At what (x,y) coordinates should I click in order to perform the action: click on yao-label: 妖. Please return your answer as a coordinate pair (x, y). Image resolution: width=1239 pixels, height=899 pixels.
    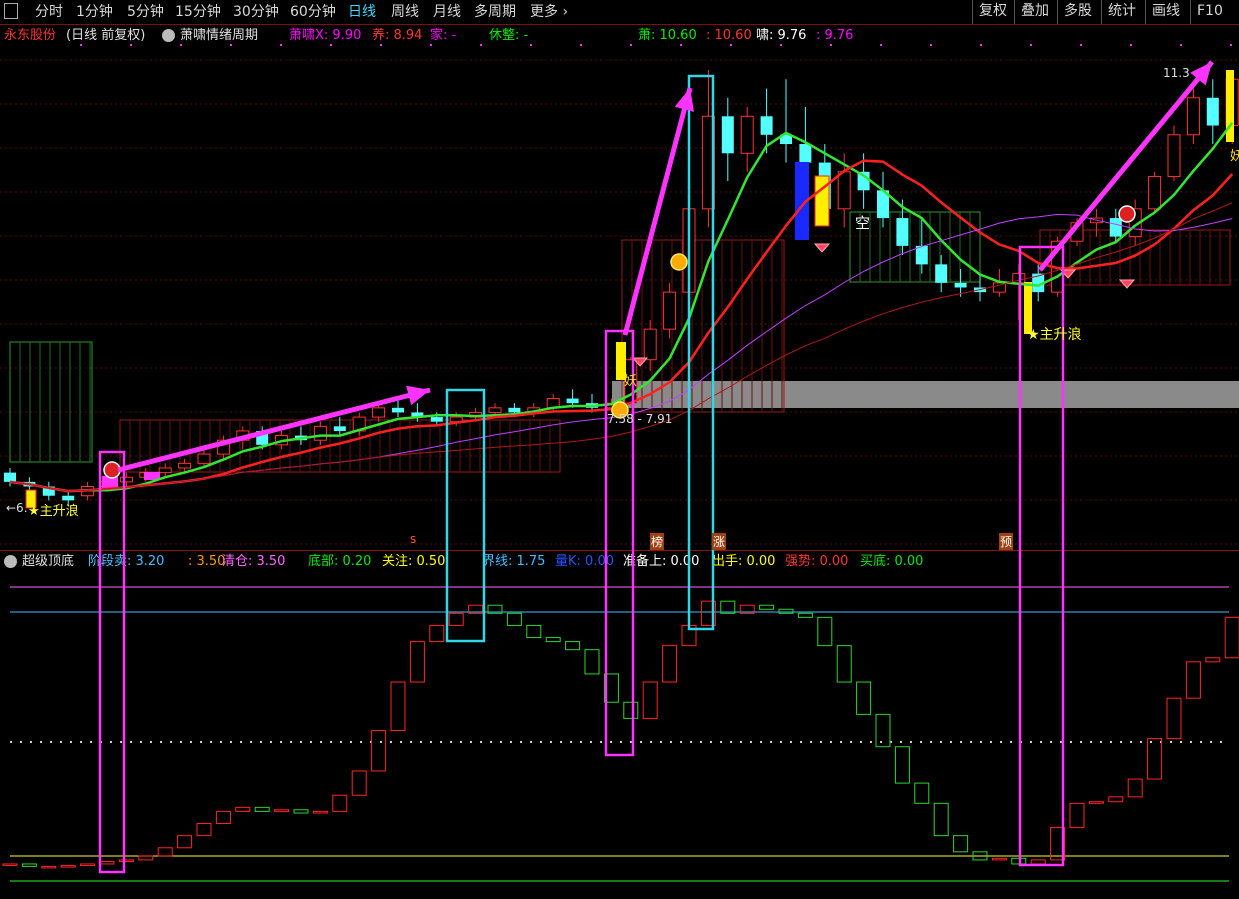
    Looking at the image, I should click on (631, 381).